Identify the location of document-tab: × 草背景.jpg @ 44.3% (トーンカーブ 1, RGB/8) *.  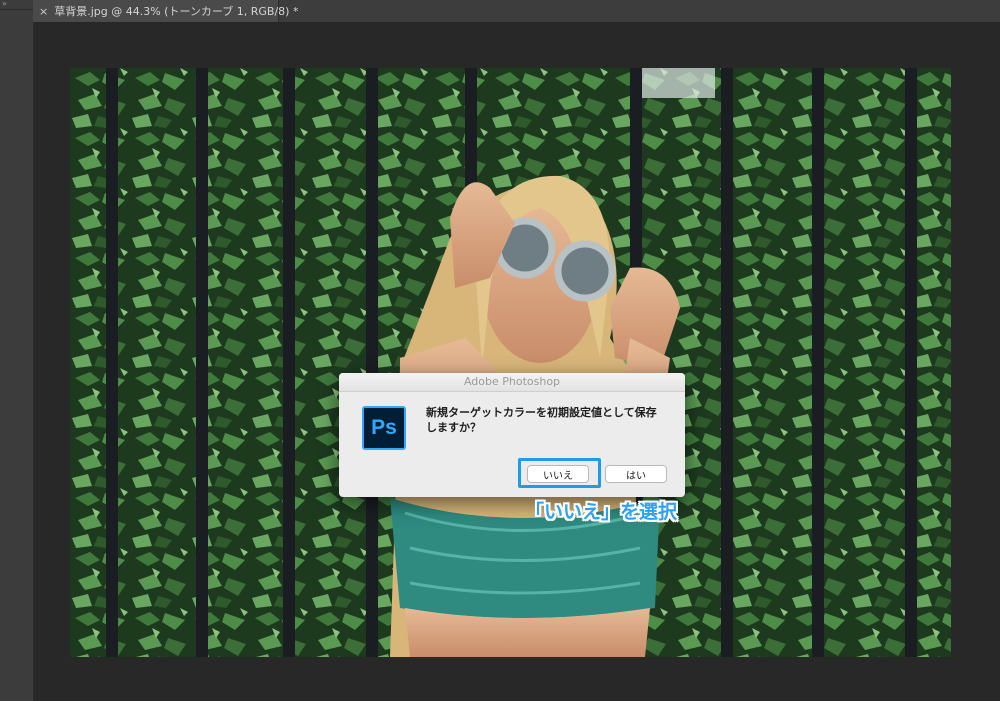
(165, 11).